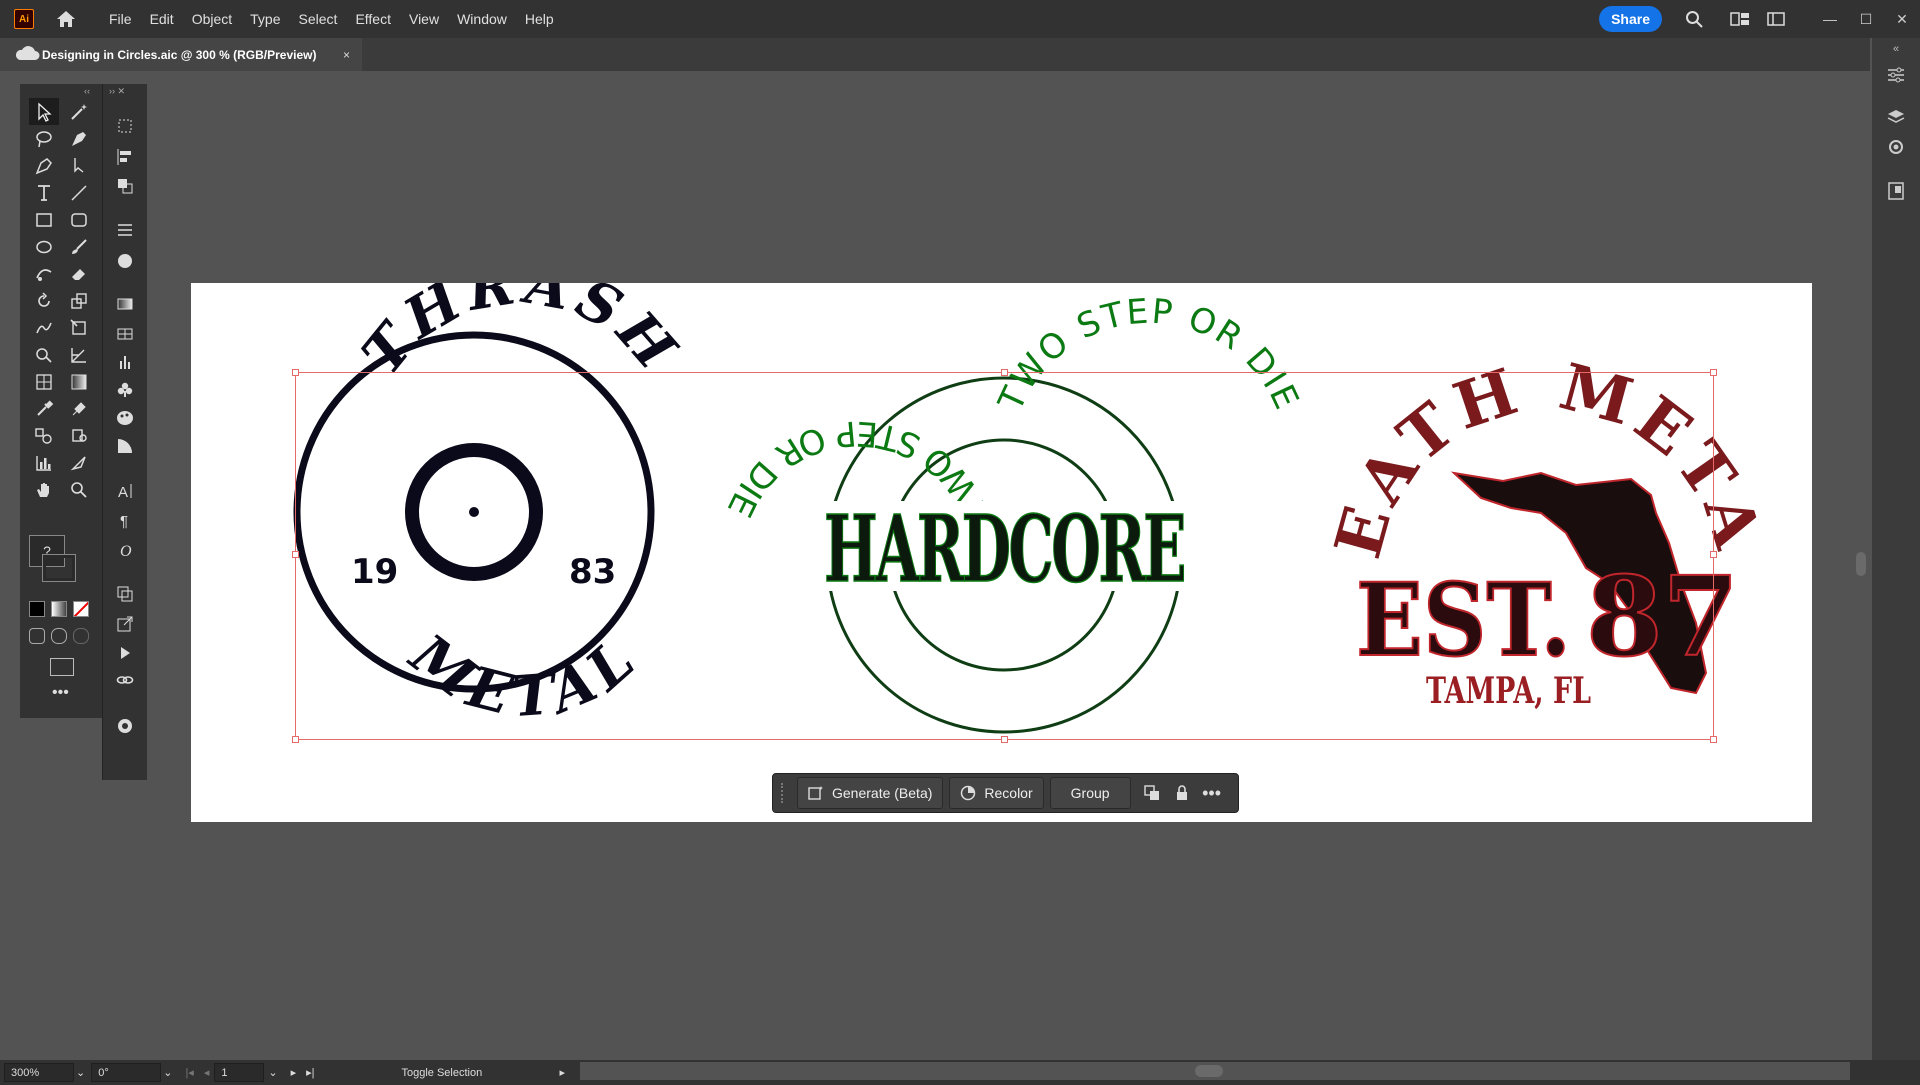 The image size is (1920, 1085). What do you see at coordinates (1090, 793) in the screenshot?
I see `group-button: Group` at bounding box center [1090, 793].